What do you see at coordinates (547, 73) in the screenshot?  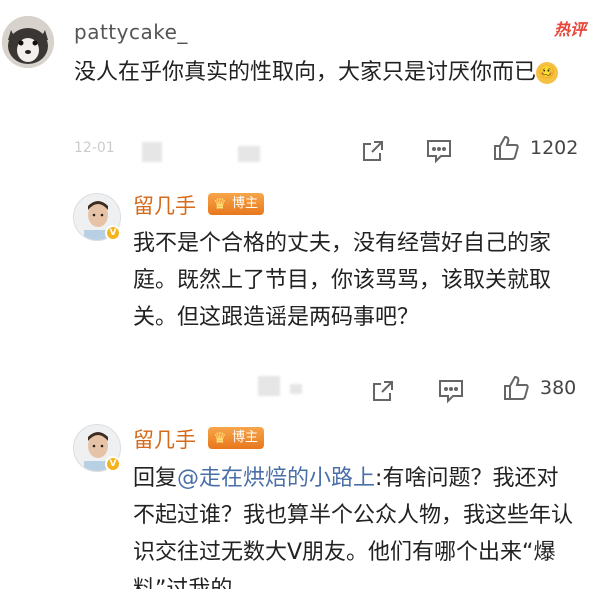 I see `emoji-icon: 🥴` at bounding box center [547, 73].